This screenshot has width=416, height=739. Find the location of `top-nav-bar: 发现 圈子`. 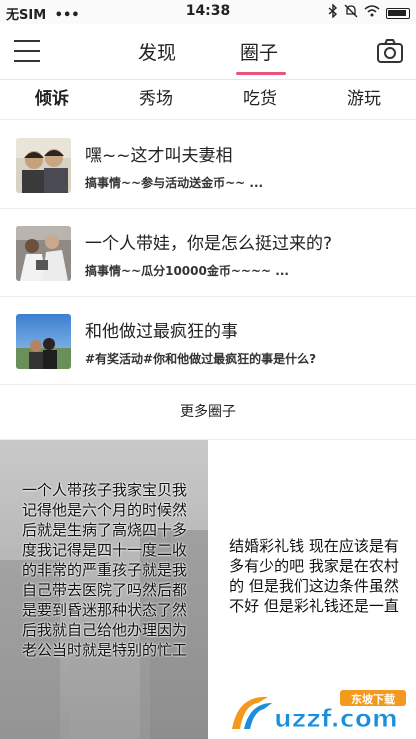

top-nav-bar: 发现 圈子 is located at coordinates (208, 52).